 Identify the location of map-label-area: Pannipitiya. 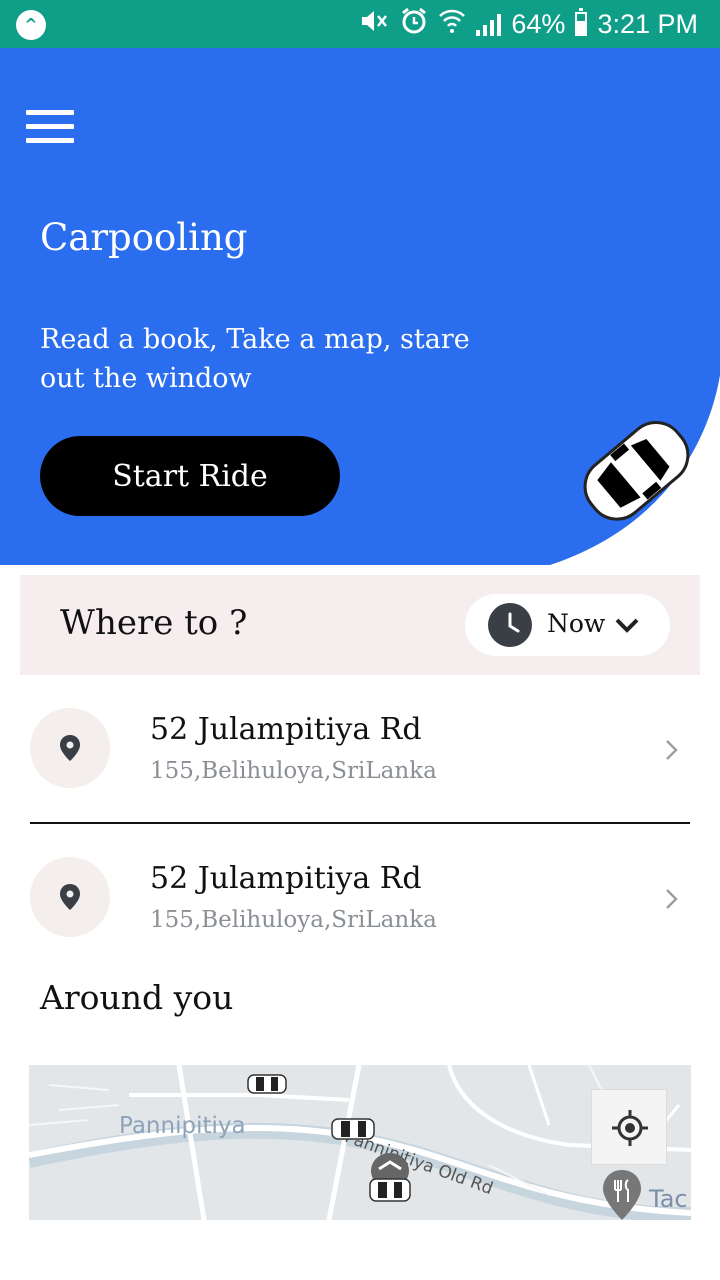
(182, 1126).